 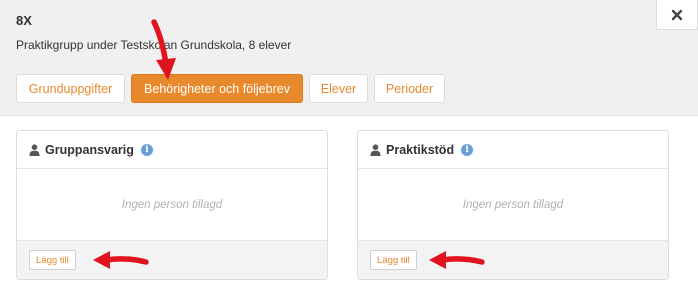 I want to click on tab-behorigheter: Behörigheter och följebrev, so click(x=217, y=88).